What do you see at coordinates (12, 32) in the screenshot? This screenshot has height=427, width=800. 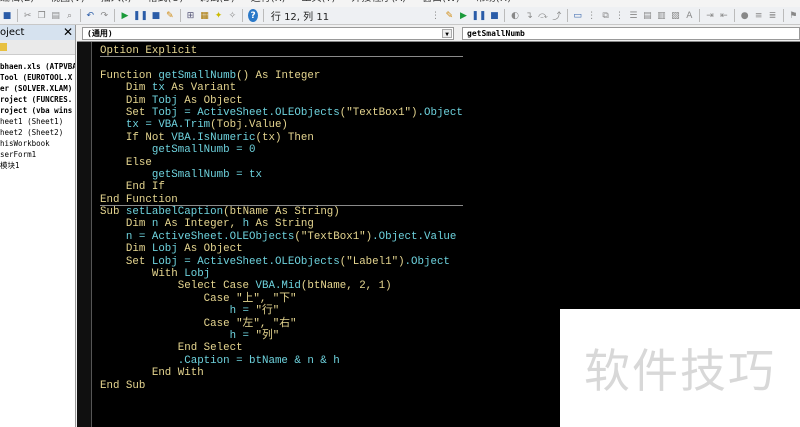 I see `project-explorer-title: oject` at bounding box center [12, 32].